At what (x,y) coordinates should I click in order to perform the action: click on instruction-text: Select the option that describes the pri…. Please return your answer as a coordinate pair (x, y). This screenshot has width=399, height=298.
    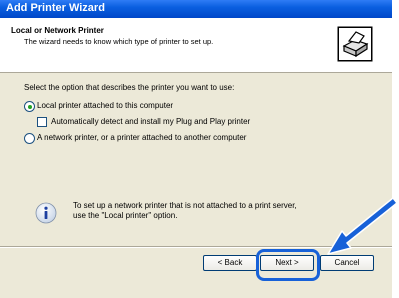
    Looking at the image, I should click on (129, 87).